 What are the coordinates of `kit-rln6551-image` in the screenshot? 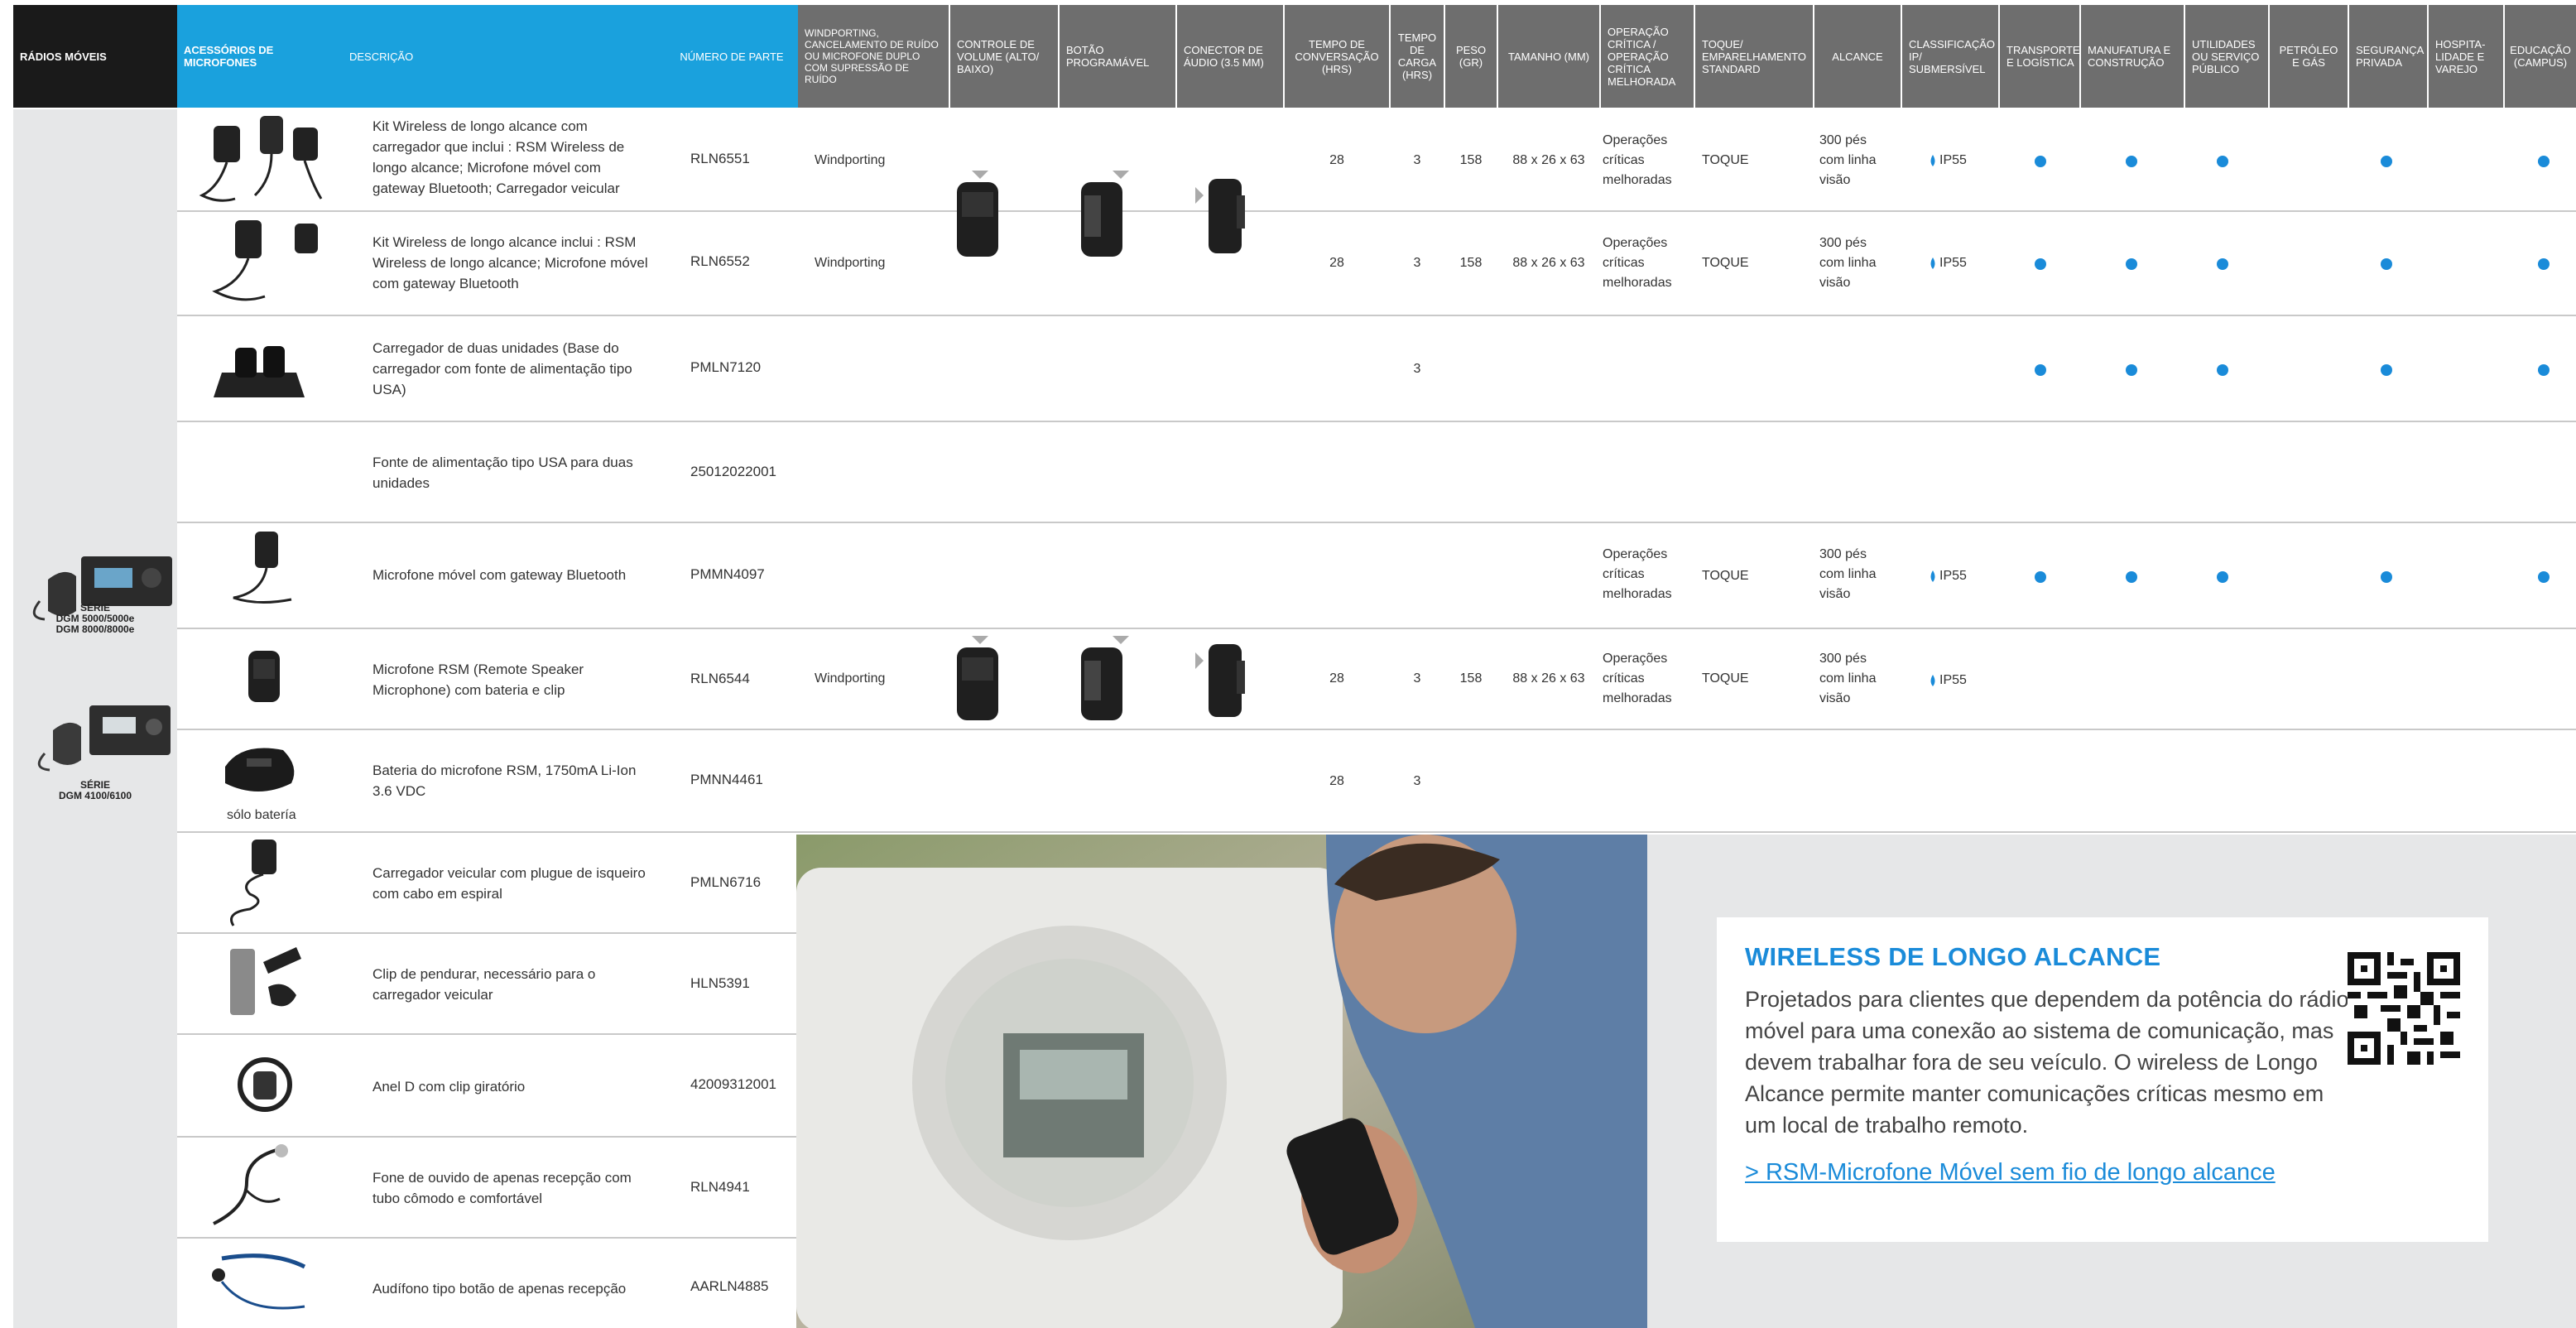 It's located at (261, 159).